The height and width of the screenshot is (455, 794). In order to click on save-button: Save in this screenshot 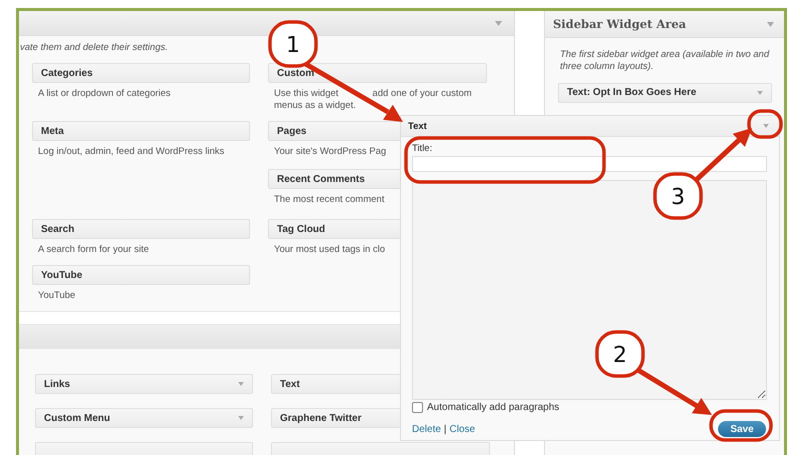, I will do `click(742, 429)`.